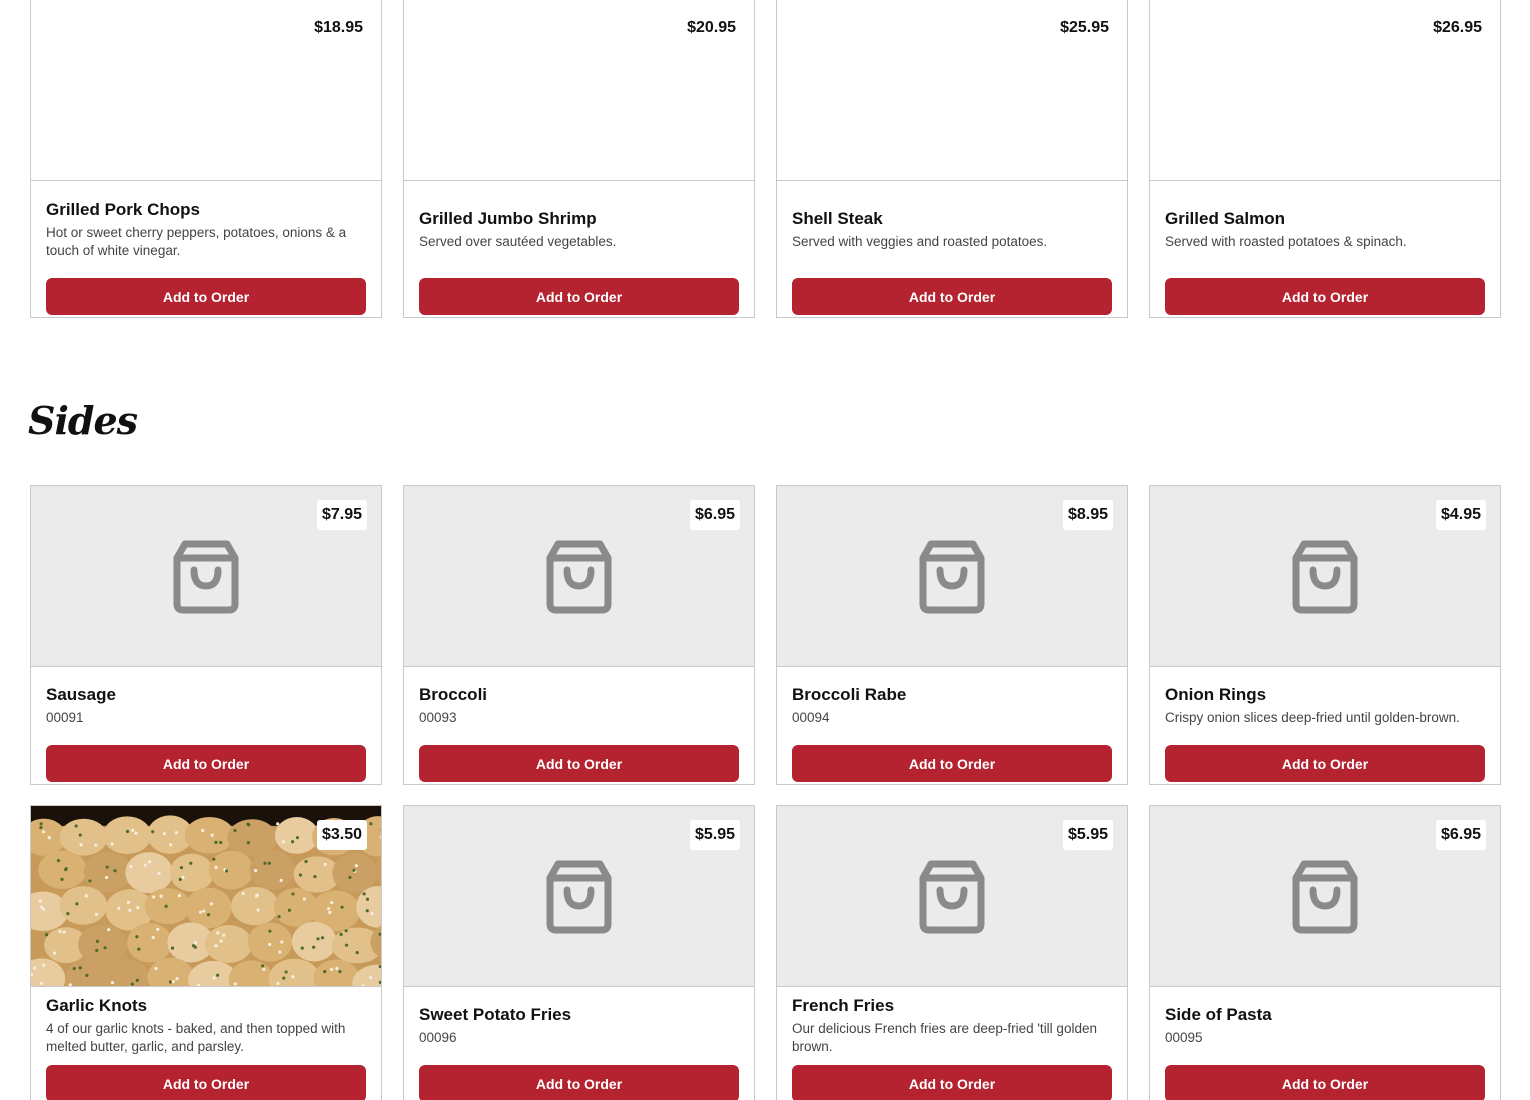 The width and height of the screenshot is (1530, 1100). Describe the element at coordinates (811, 717) in the screenshot. I see `item-description: 00094` at that location.